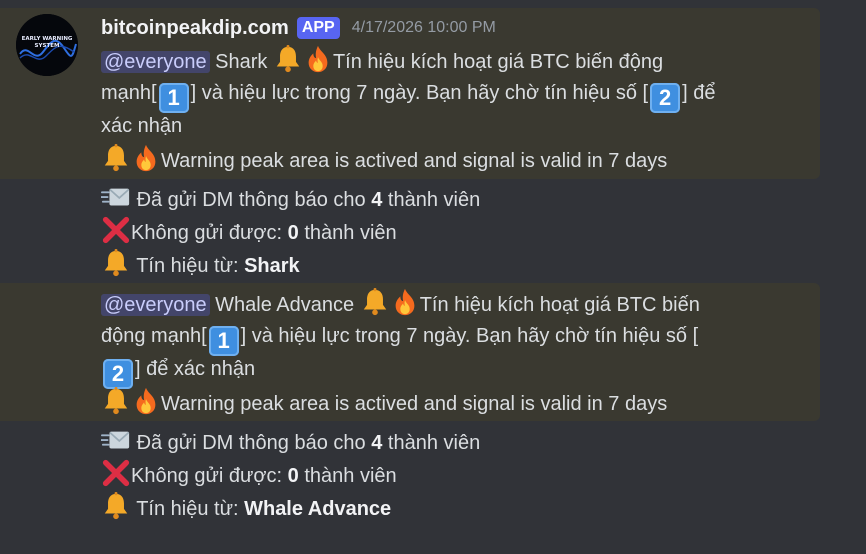 This screenshot has height=554, width=866. Describe the element at coordinates (318, 509) in the screenshot. I see `signal-from-value: Whale Advance` at that location.